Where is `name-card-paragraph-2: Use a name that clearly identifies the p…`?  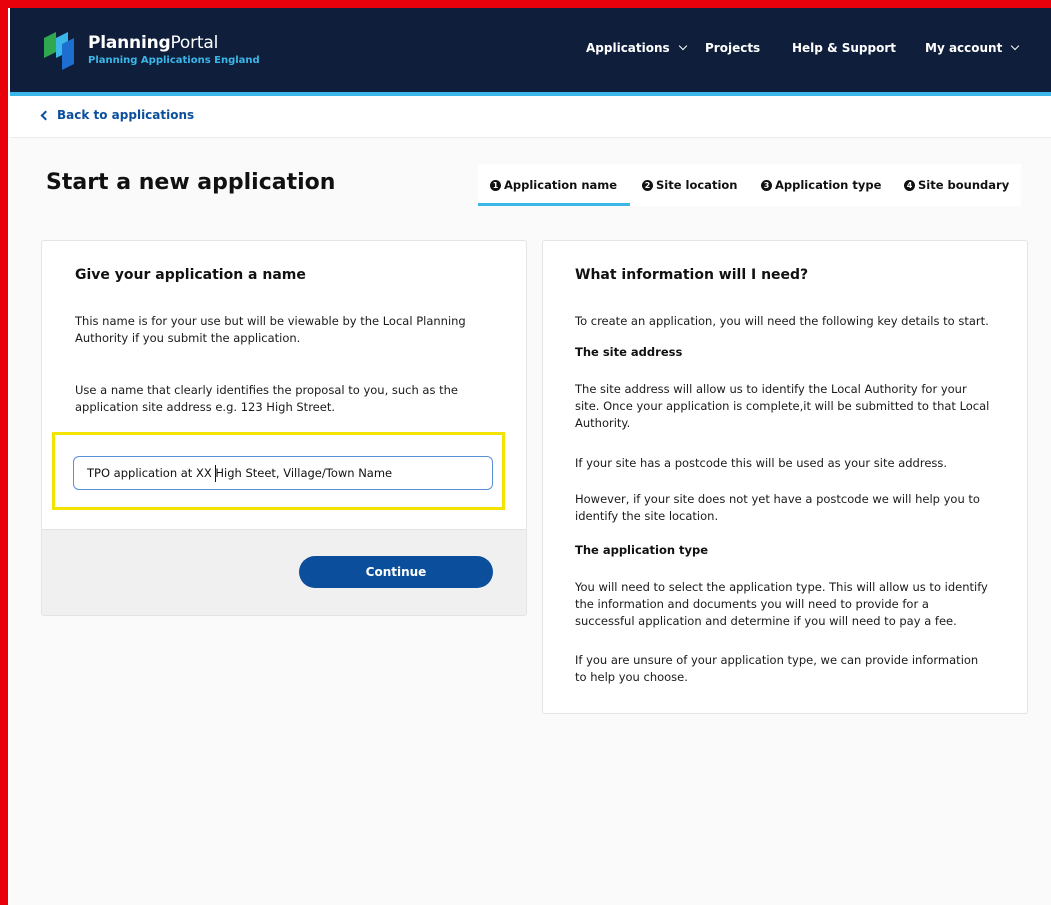 name-card-paragraph-2: Use a name that clearly identifies the p… is located at coordinates (266, 398).